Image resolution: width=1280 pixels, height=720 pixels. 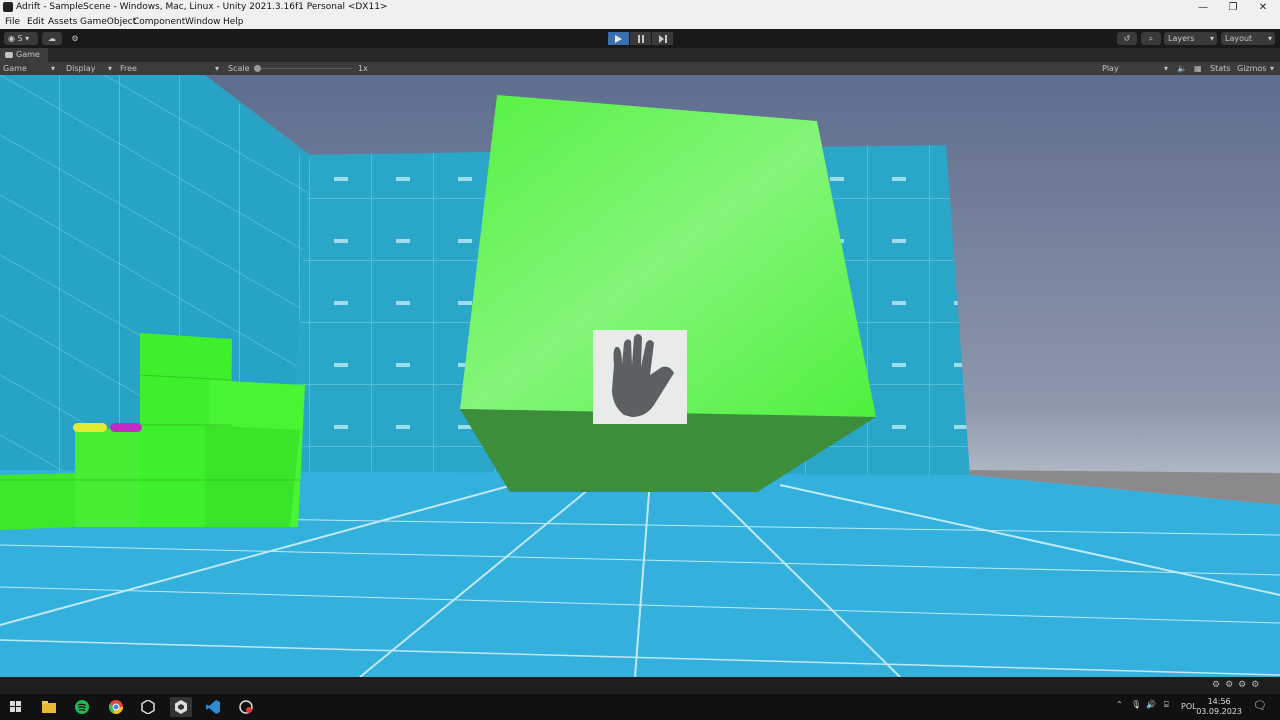 I want to click on yellow-capsule, so click(x=90, y=427).